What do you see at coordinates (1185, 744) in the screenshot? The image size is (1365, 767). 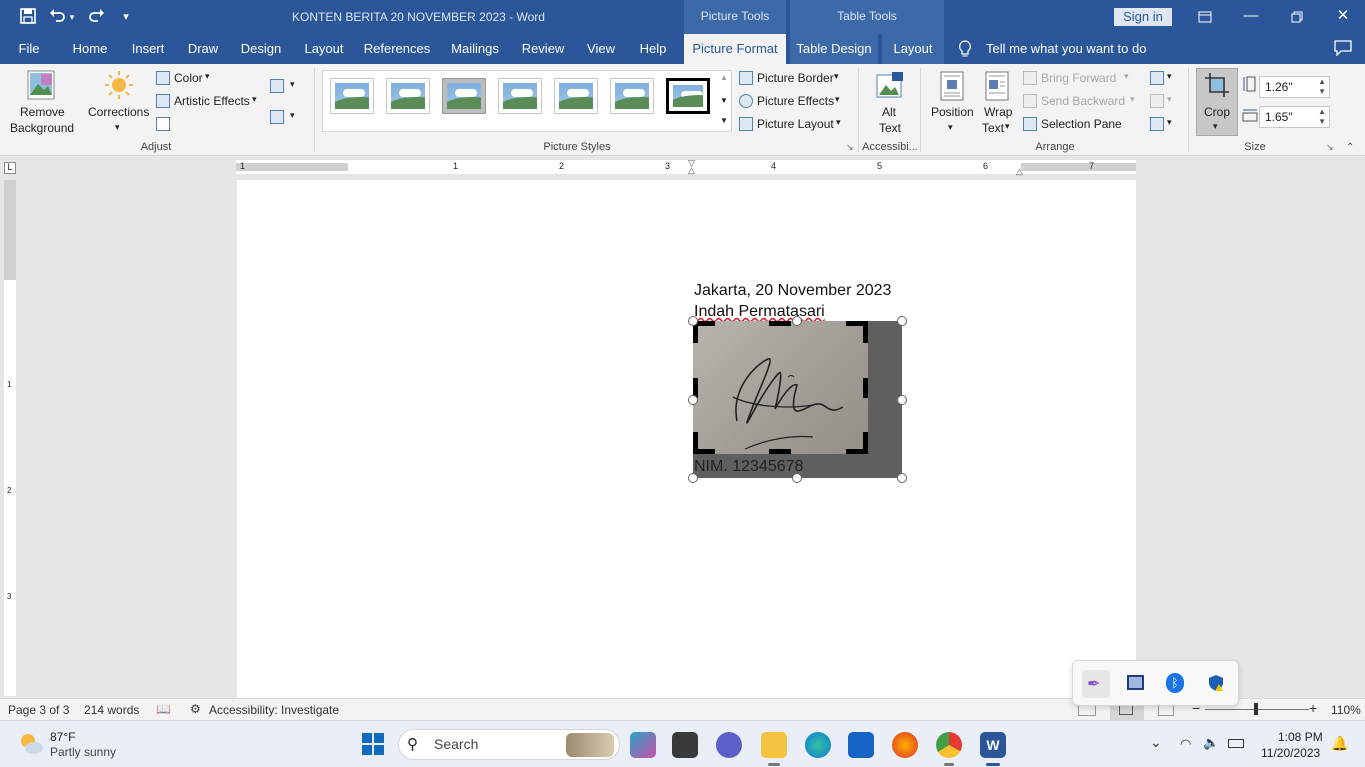 I see `wifi-icon: ◠` at bounding box center [1185, 744].